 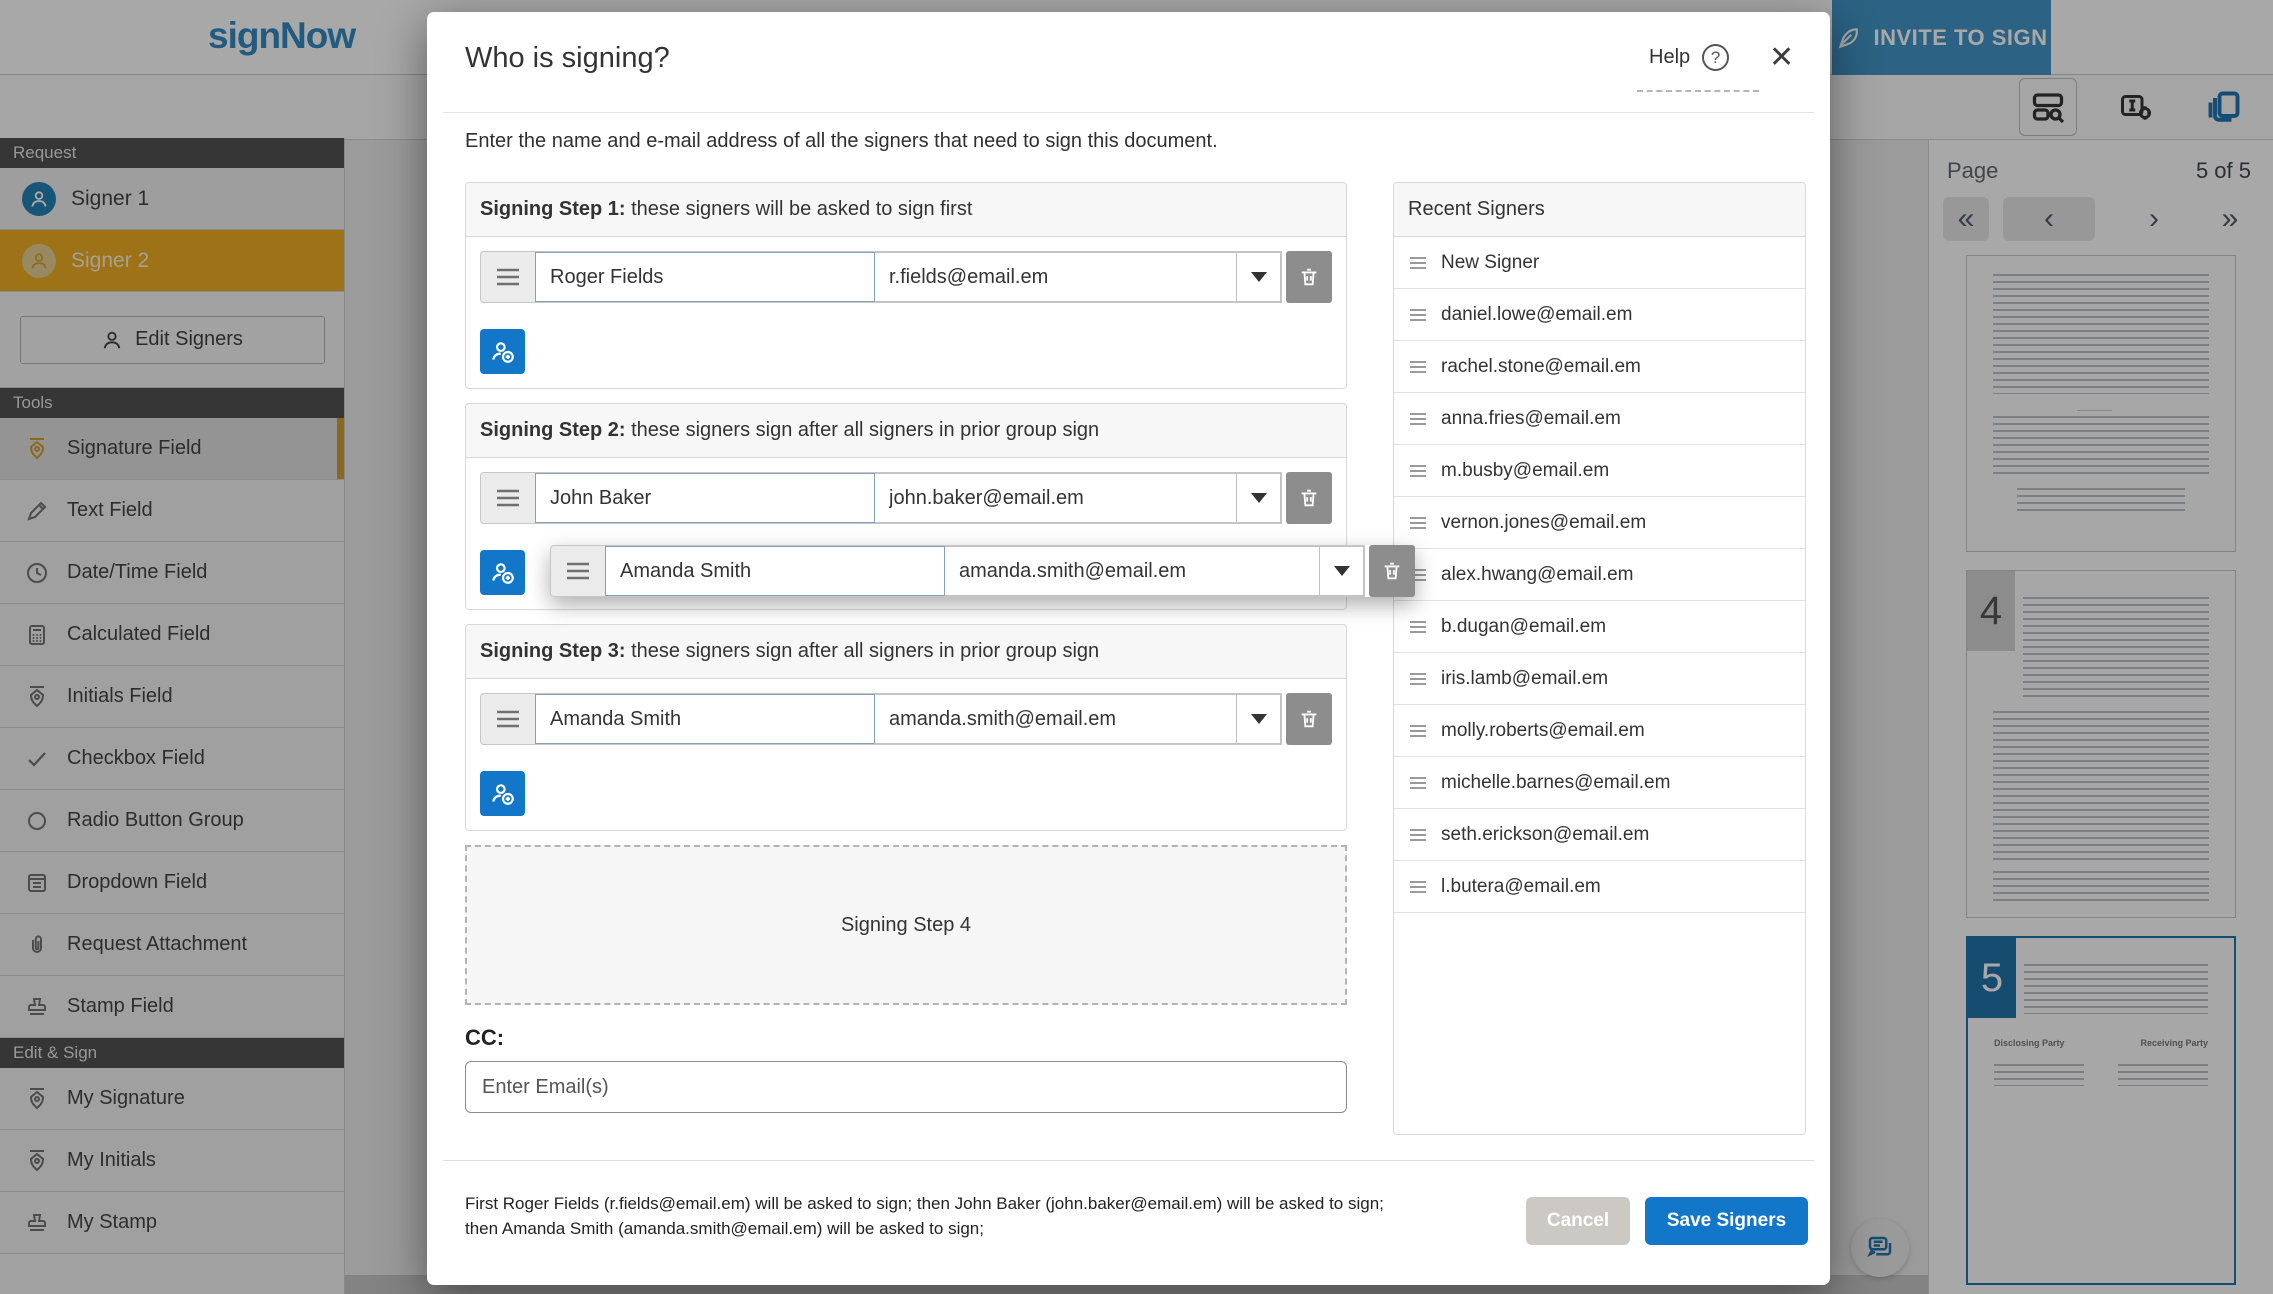 I want to click on help-link: Help ?, so click(x=1689, y=57).